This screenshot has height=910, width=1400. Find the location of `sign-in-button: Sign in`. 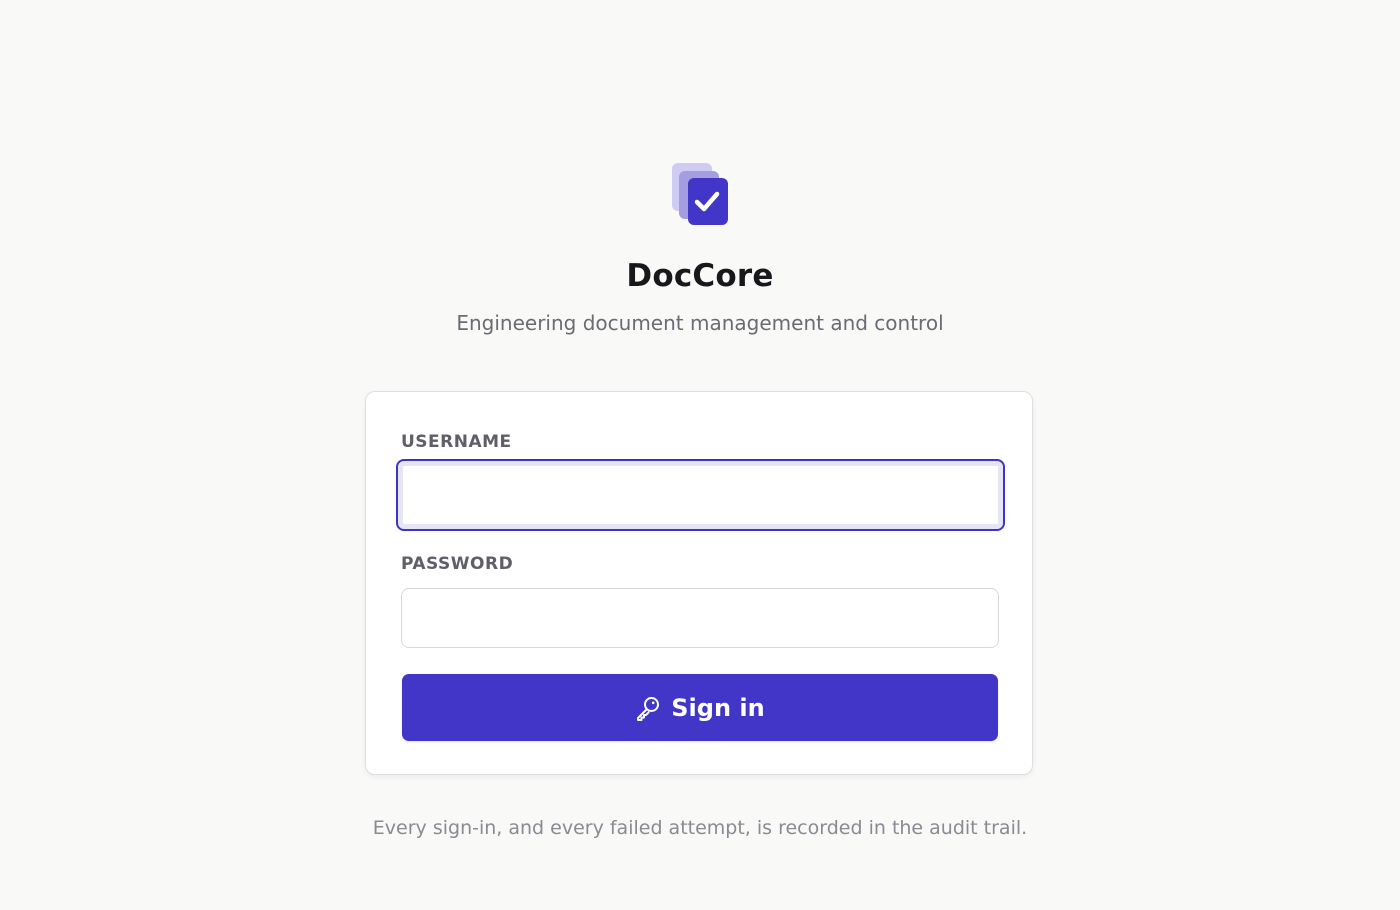

sign-in-button: Sign in is located at coordinates (700, 707).